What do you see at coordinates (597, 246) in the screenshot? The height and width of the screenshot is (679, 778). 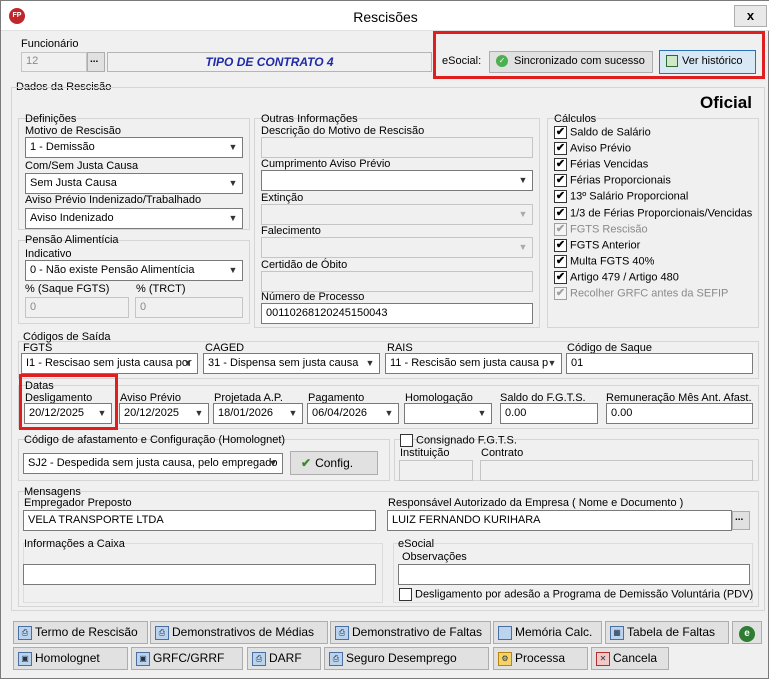 I see `fgts-anterior-checkbox: ✔ FGTS Anterior` at bounding box center [597, 246].